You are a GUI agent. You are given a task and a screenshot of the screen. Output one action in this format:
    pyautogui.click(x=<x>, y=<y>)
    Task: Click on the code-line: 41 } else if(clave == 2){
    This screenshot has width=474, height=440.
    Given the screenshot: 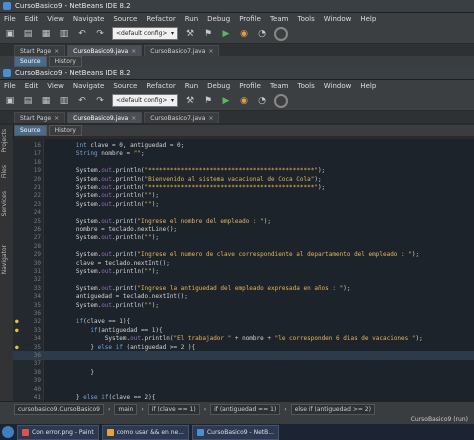 What is the action you would take?
    pyautogui.click(x=243, y=397)
    